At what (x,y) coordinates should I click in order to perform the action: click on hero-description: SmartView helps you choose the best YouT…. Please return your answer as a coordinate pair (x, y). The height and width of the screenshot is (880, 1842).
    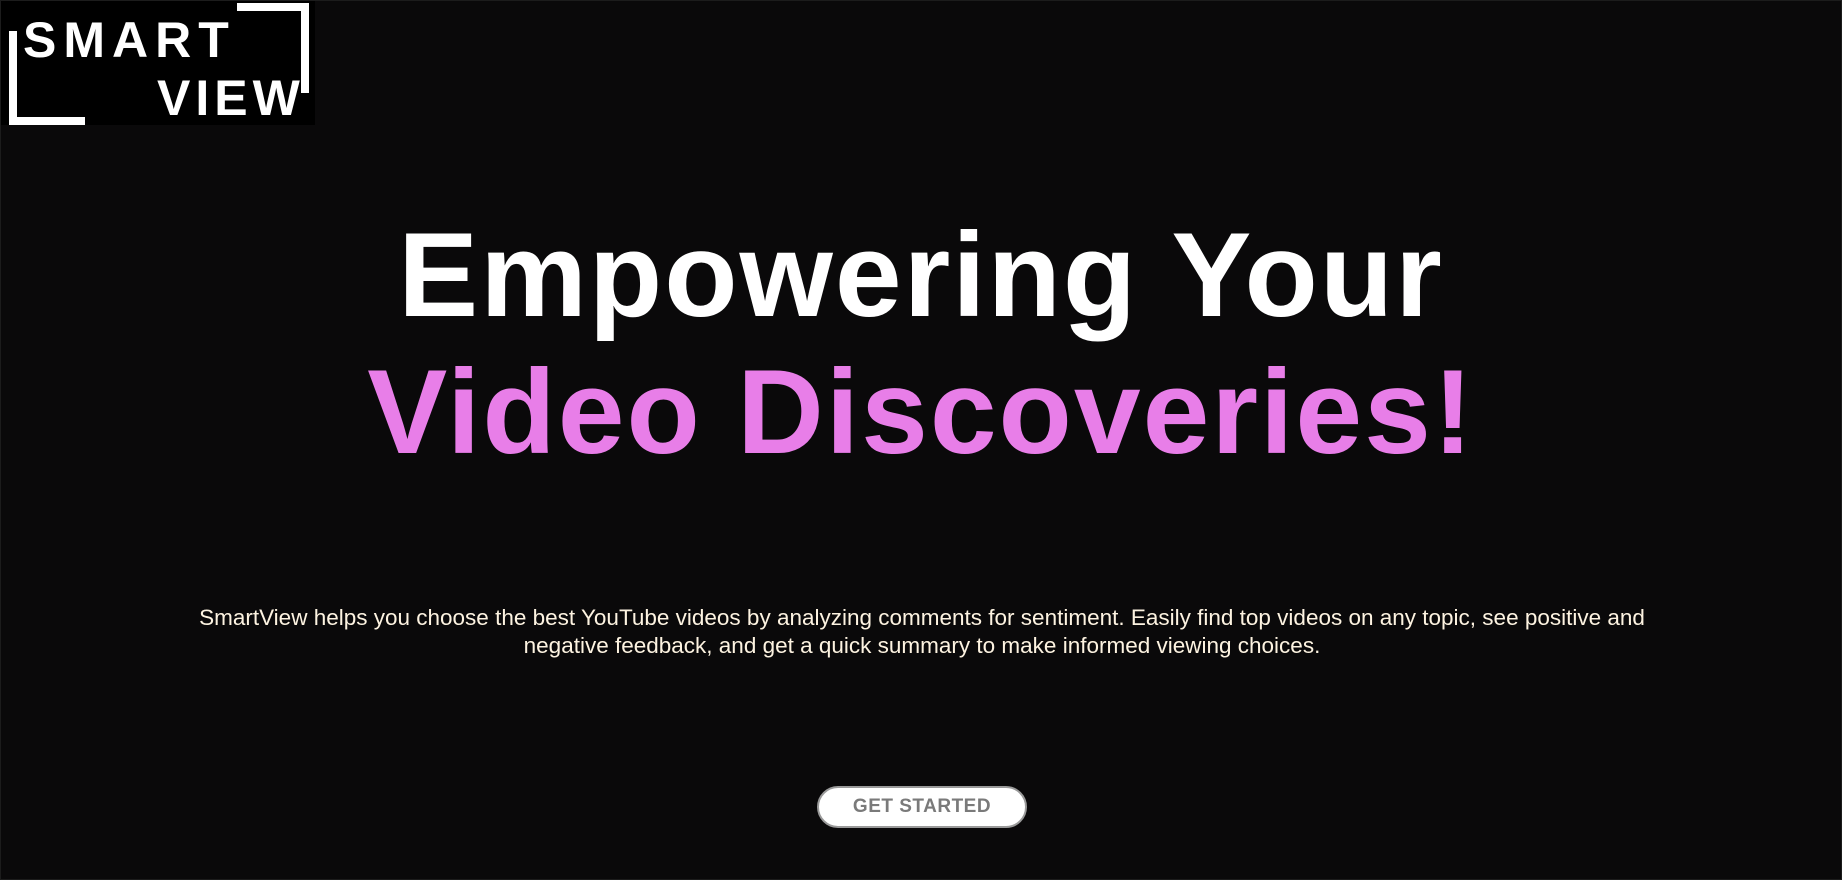
    Looking at the image, I should click on (922, 631).